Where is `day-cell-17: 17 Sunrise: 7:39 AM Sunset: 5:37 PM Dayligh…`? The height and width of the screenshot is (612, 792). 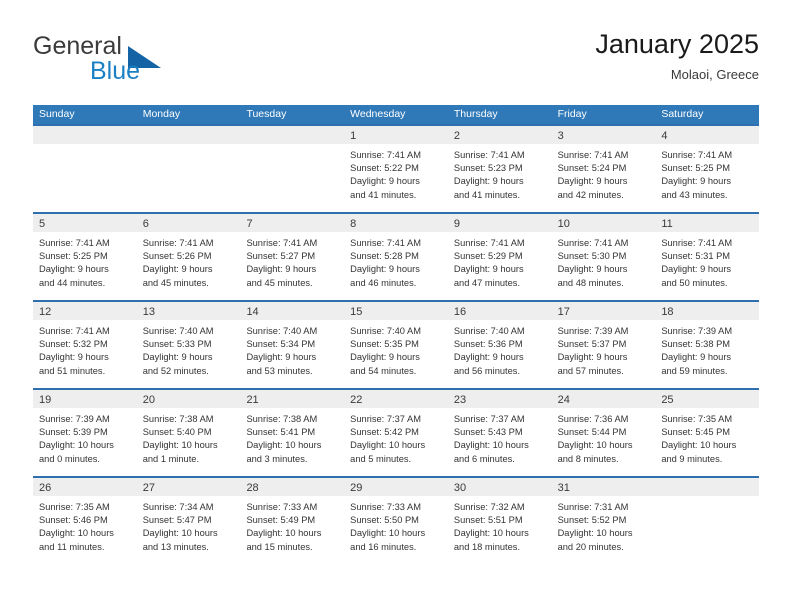
day-cell-17: 17 Sunrise: 7:39 AM Sunset: 5:37 PM Dayligh… is located at coordinates (603, 345).